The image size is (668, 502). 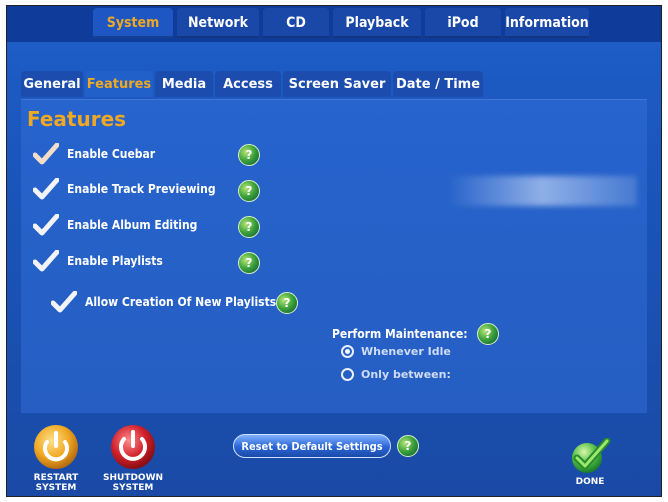 I want to click on option-label: Enable Album Editing, so click(x=132, y=225).